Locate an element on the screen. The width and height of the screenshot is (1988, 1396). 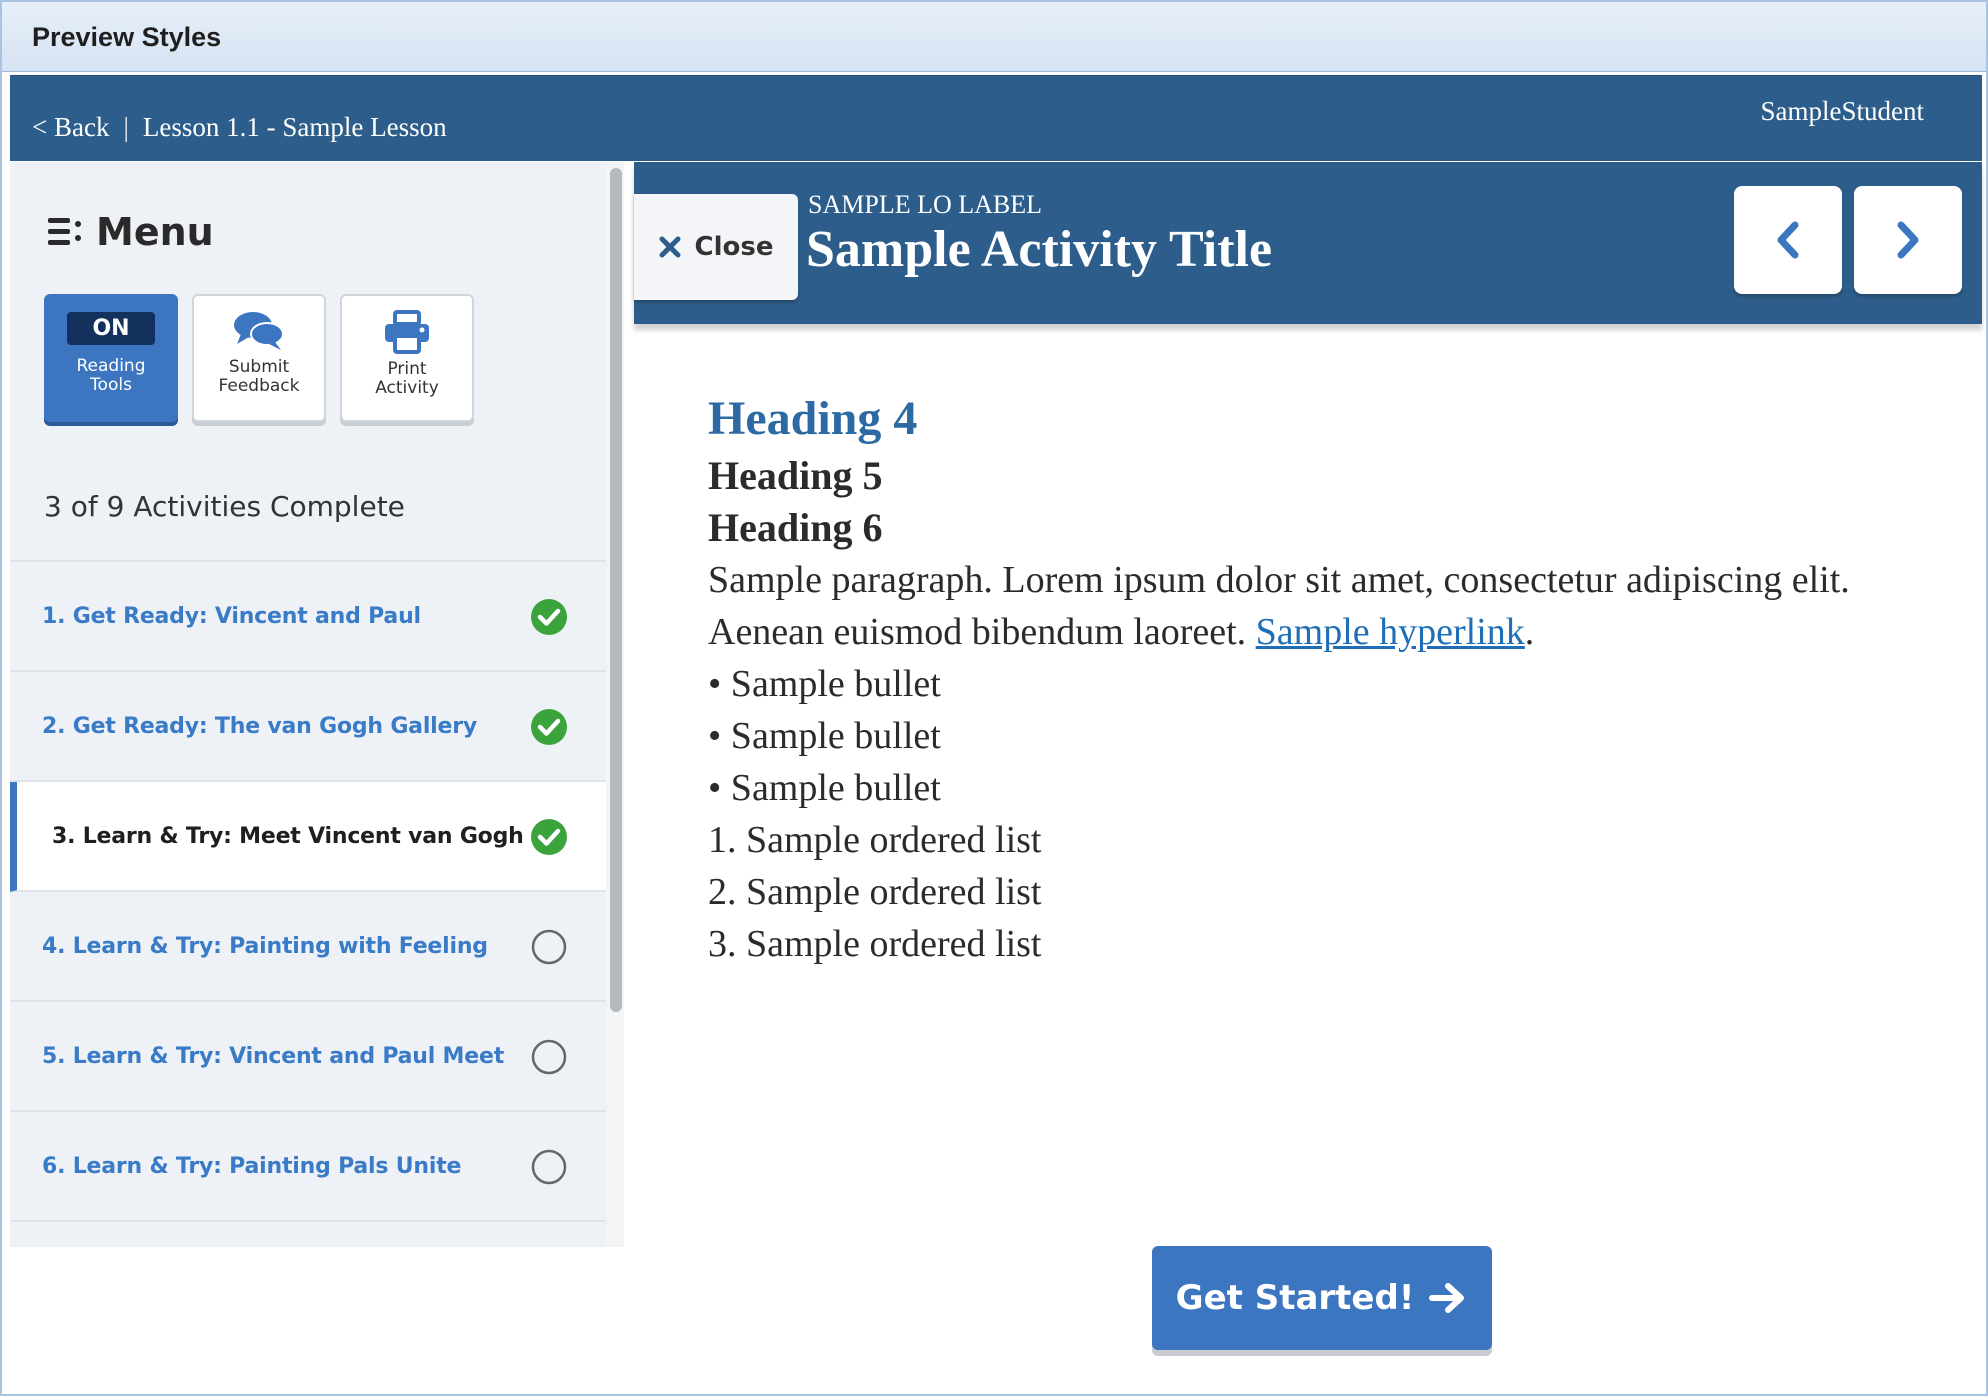
activity-item: 4. Learn & Try: Painting with Feeling is located at coordinates (308, 947).